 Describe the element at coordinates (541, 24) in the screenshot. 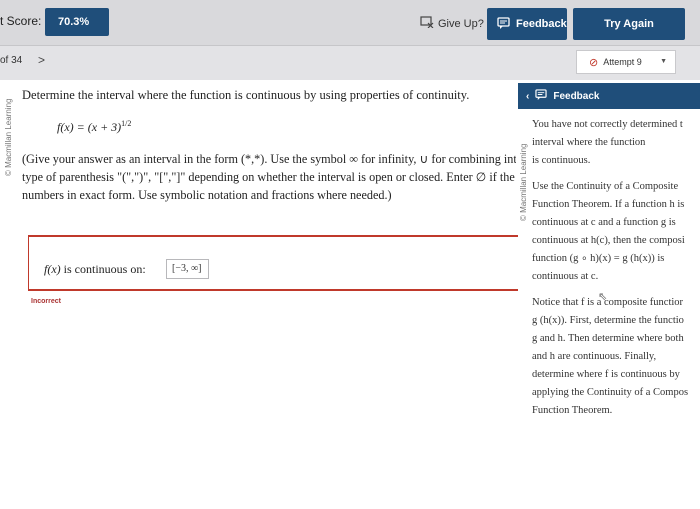

I see `feedback-label: Feedback` at that location.